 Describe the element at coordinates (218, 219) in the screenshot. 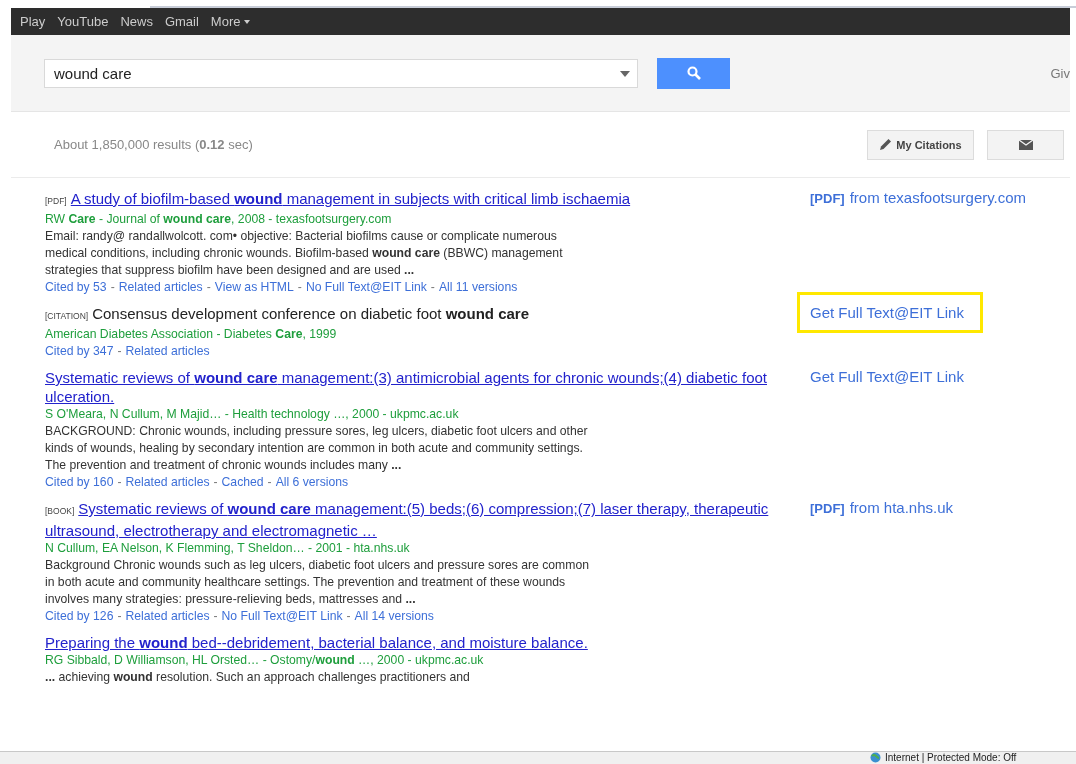

I see `result-authors: RW Care - Journal of wound care, 2008 - texasfootsurgery.com` at that location.